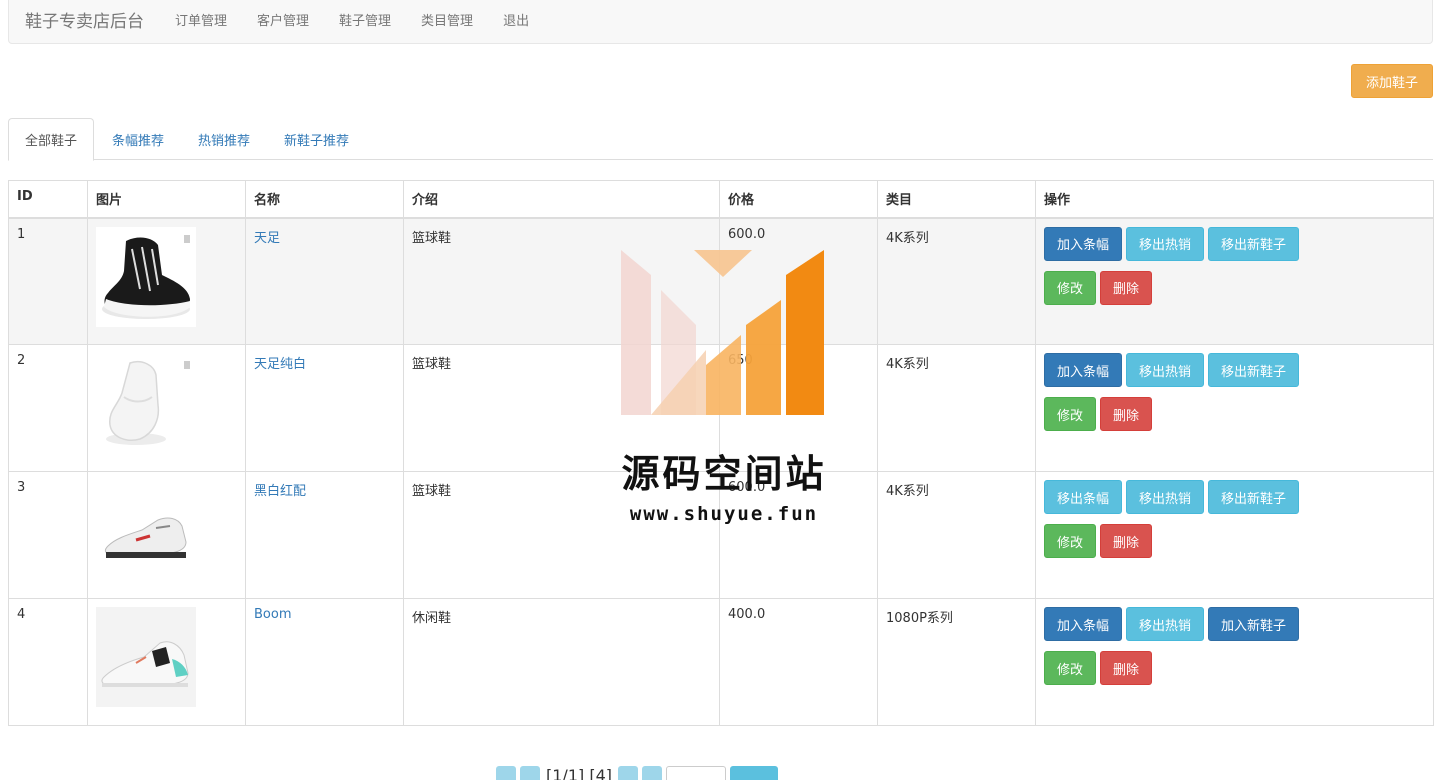 The width and height of the screenshot is (1445, 780). I want to click on brand-title: 鞋子专卖店后台, so click(84, 19).